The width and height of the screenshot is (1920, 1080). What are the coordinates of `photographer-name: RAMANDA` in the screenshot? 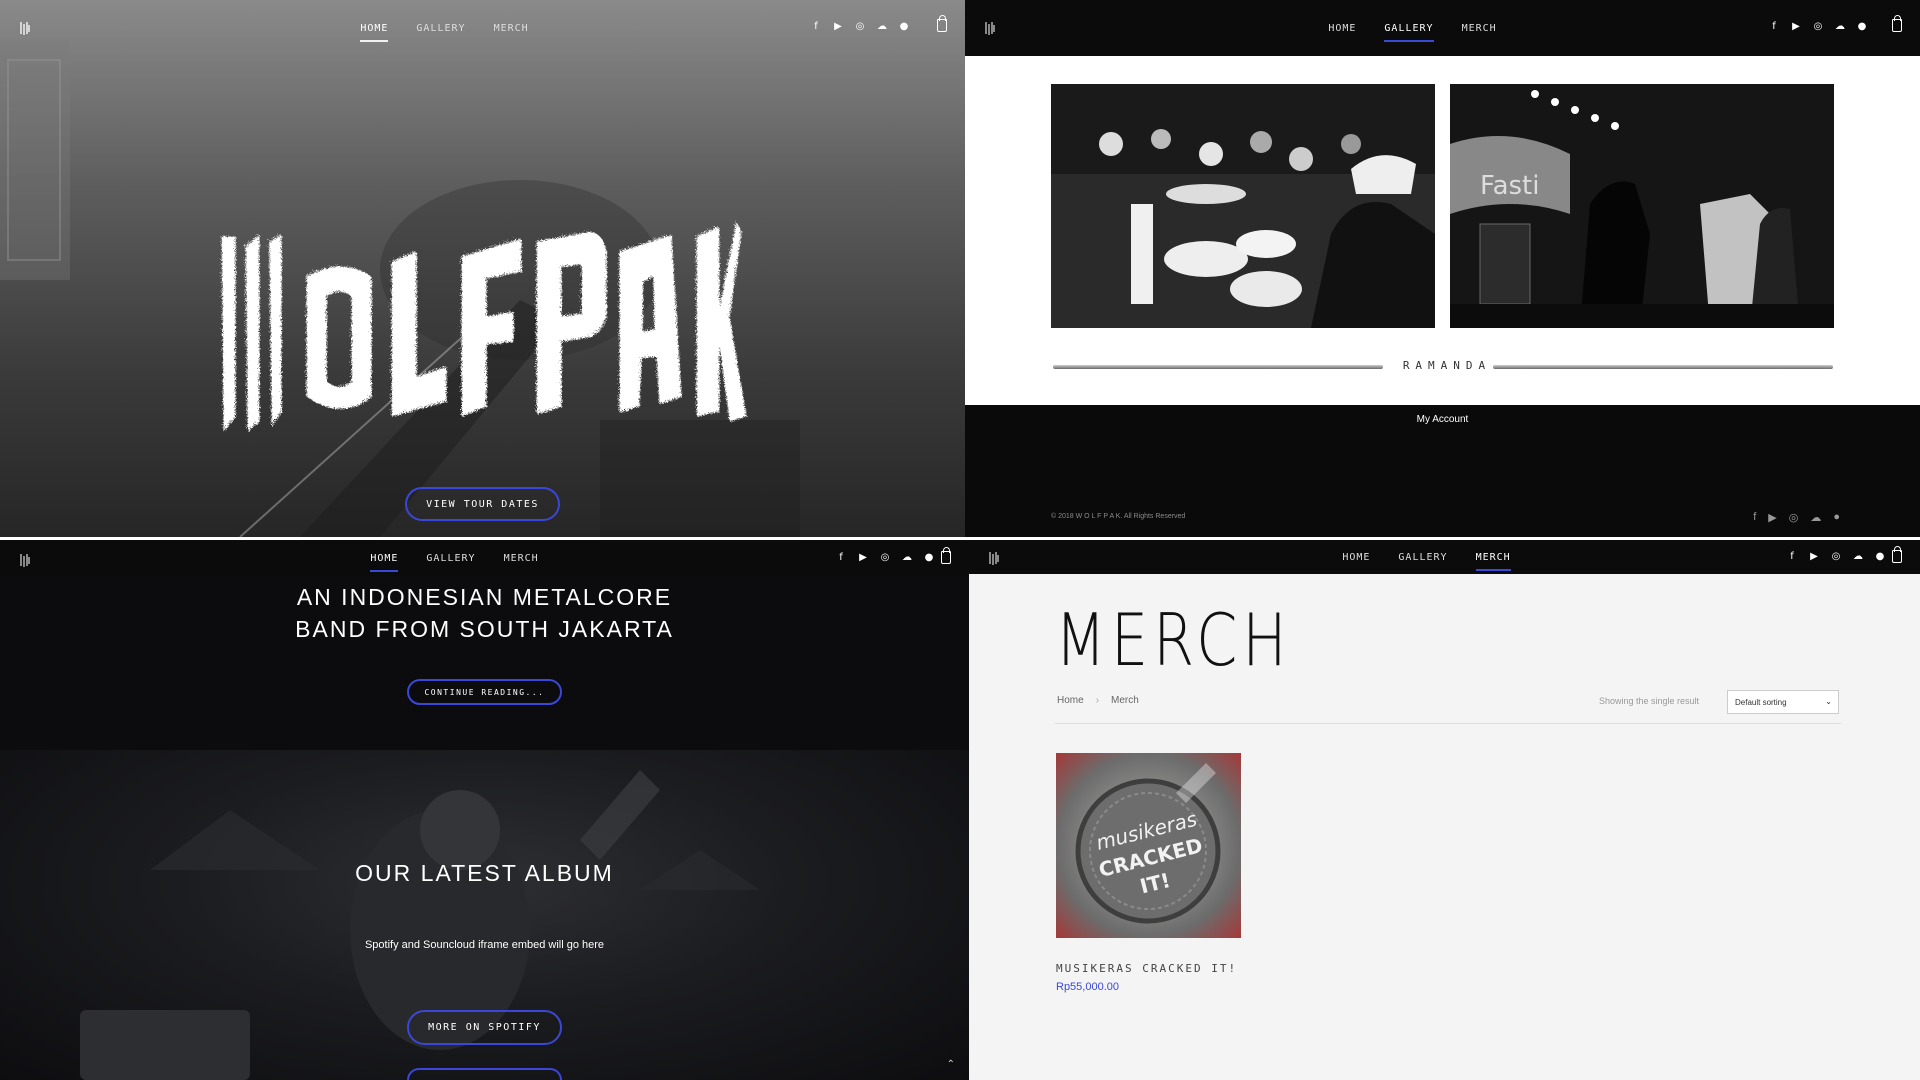 It's located at (1447, 365).